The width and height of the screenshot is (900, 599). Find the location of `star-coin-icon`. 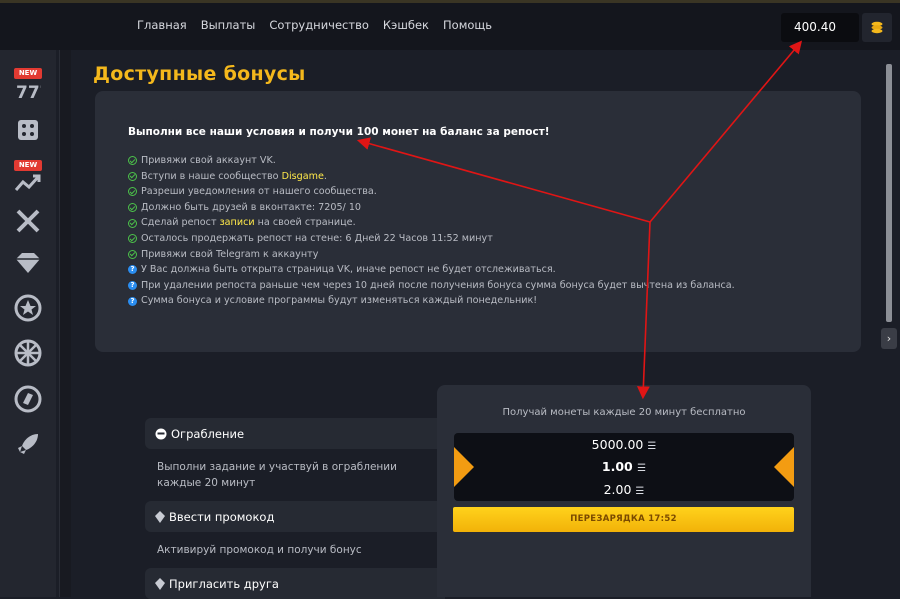

star-coin-icon is located at coordinates (28, 308).